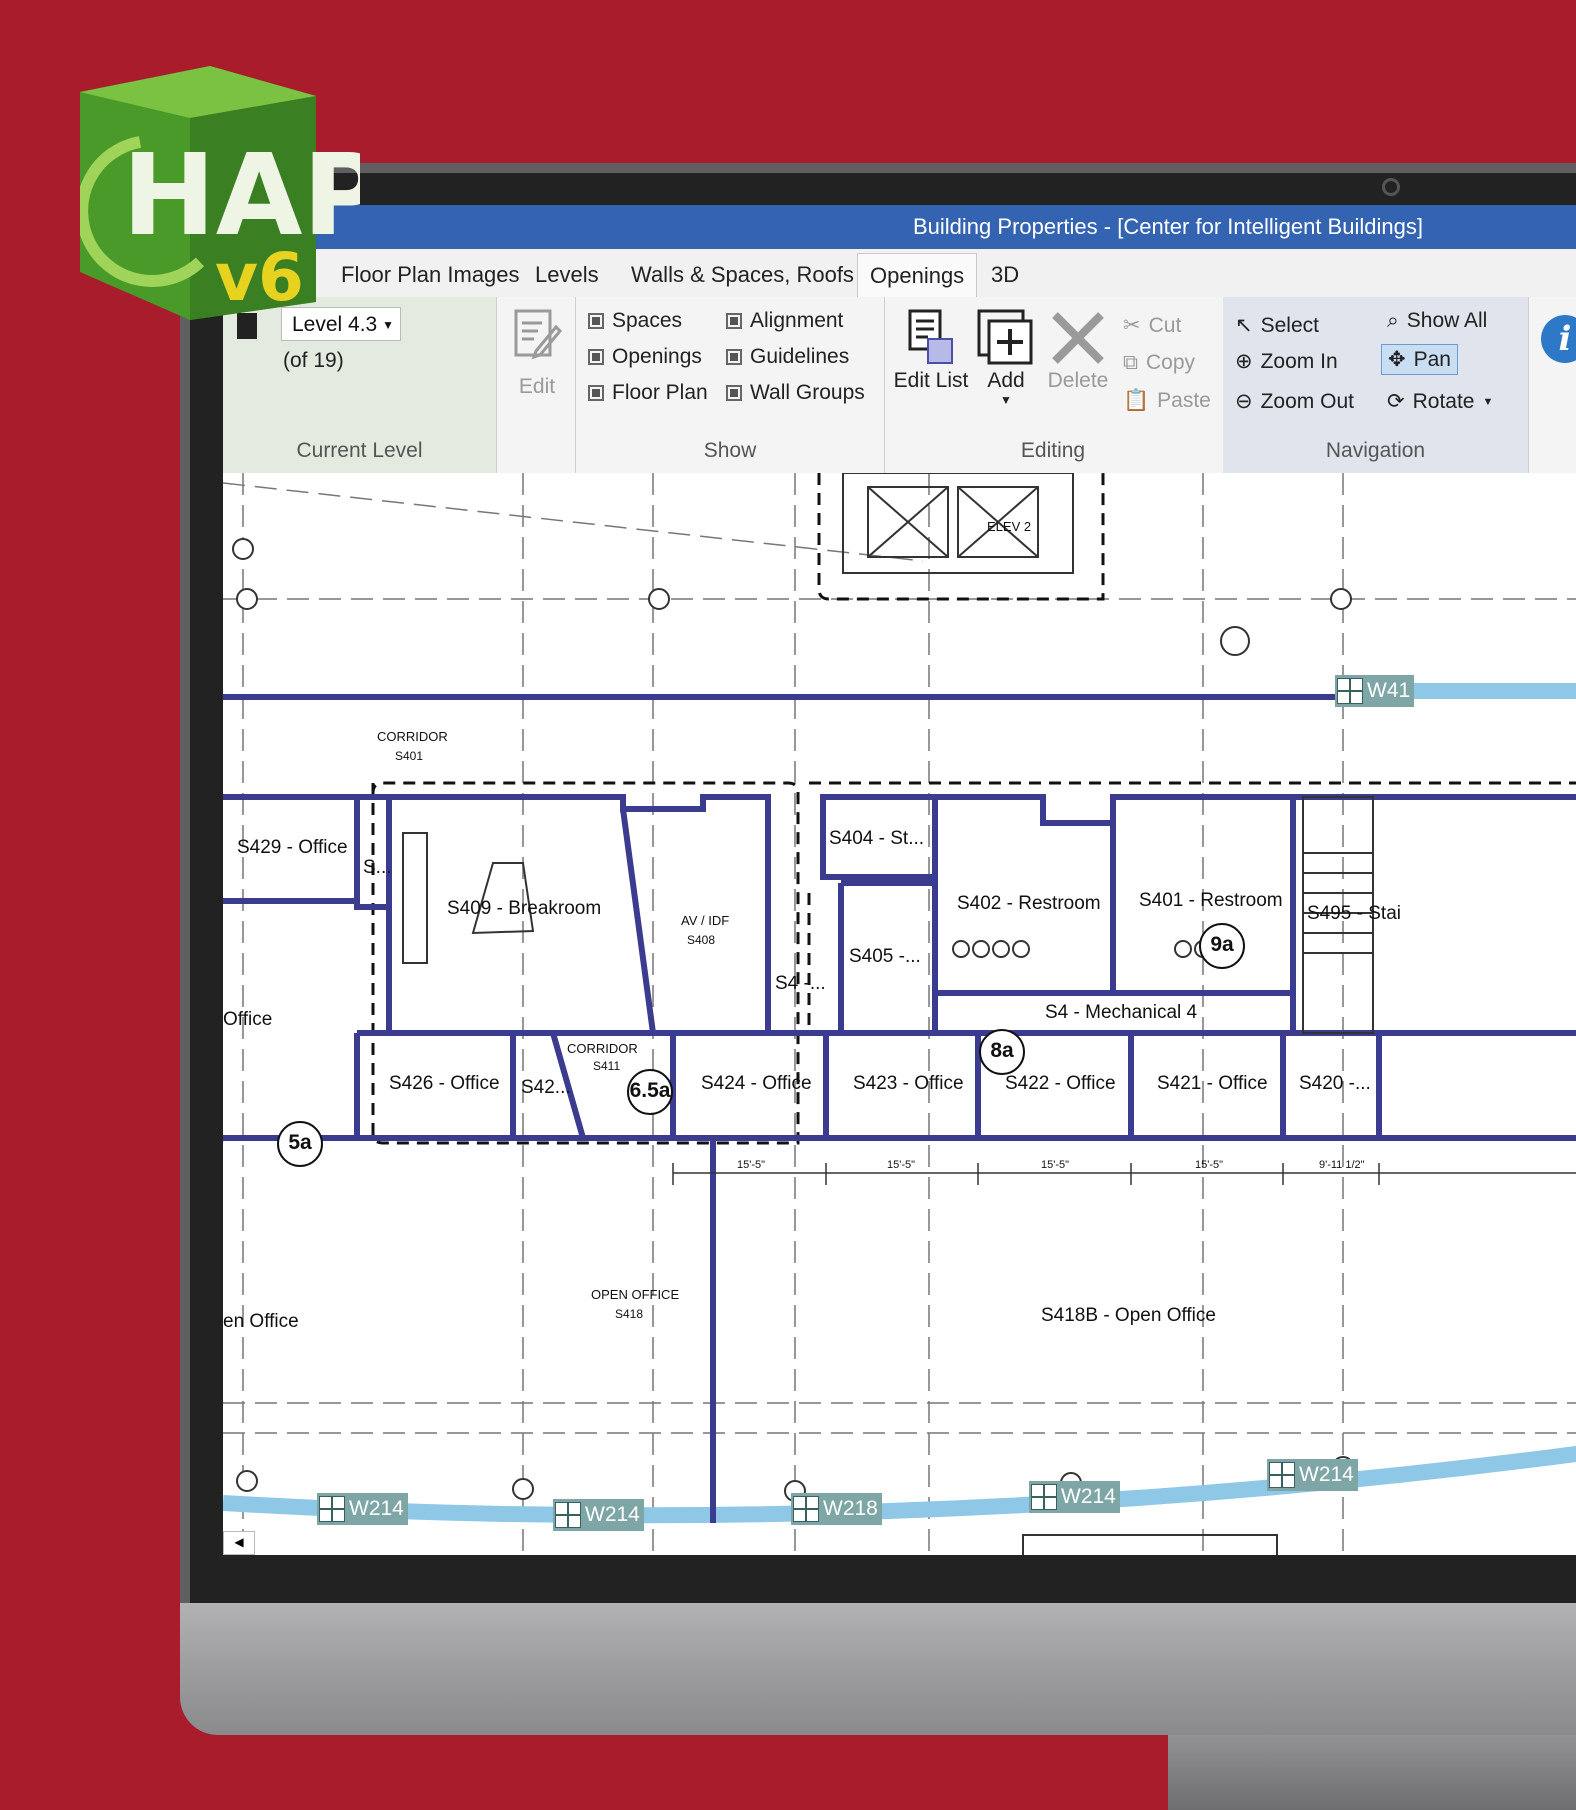 The image size is (1576, 1810). Describe the element at coordinates (1006, 380) in the screenshot. I see `add-label: Add` at that location.